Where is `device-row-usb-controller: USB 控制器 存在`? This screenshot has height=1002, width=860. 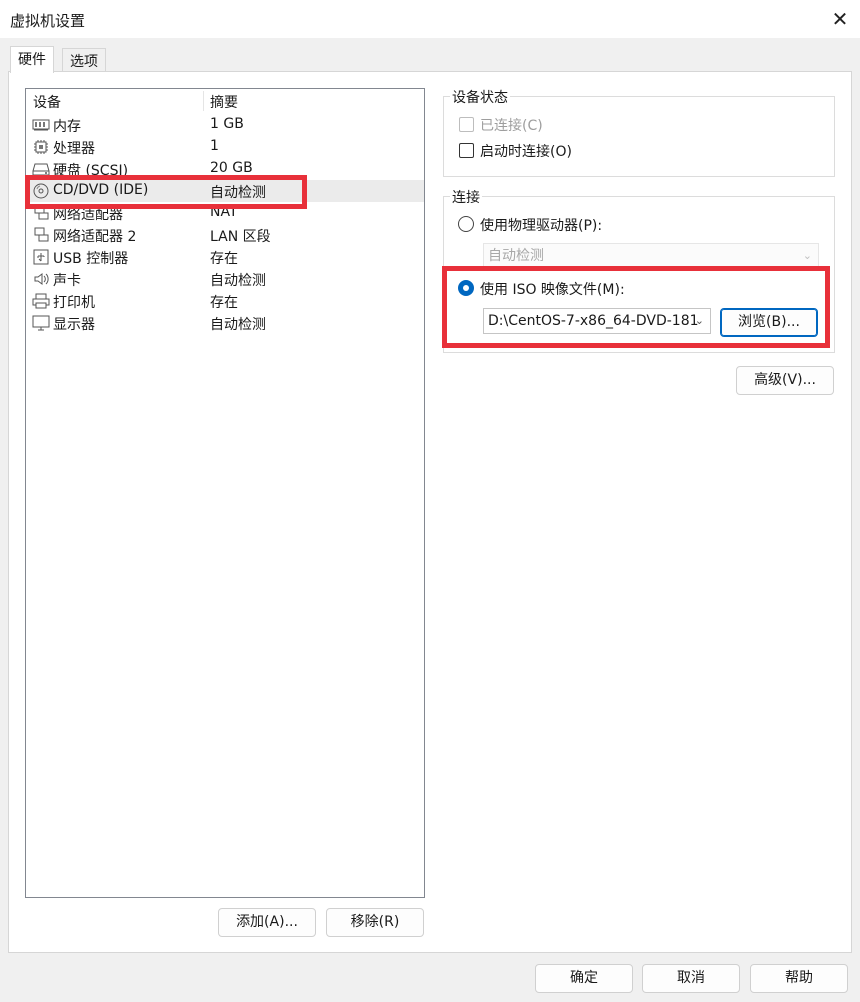
device-row-usb-controller: USB 控制器 存在 is located at coordinates (225, 257).